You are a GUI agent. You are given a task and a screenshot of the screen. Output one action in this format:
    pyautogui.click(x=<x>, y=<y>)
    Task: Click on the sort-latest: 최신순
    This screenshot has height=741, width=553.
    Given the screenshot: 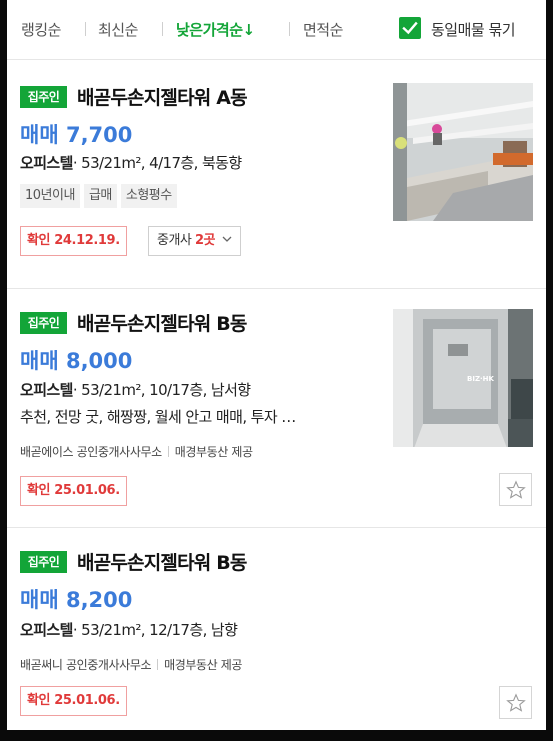 What is the action you would take?
    pyautogui.click(x=118, y=29)
    